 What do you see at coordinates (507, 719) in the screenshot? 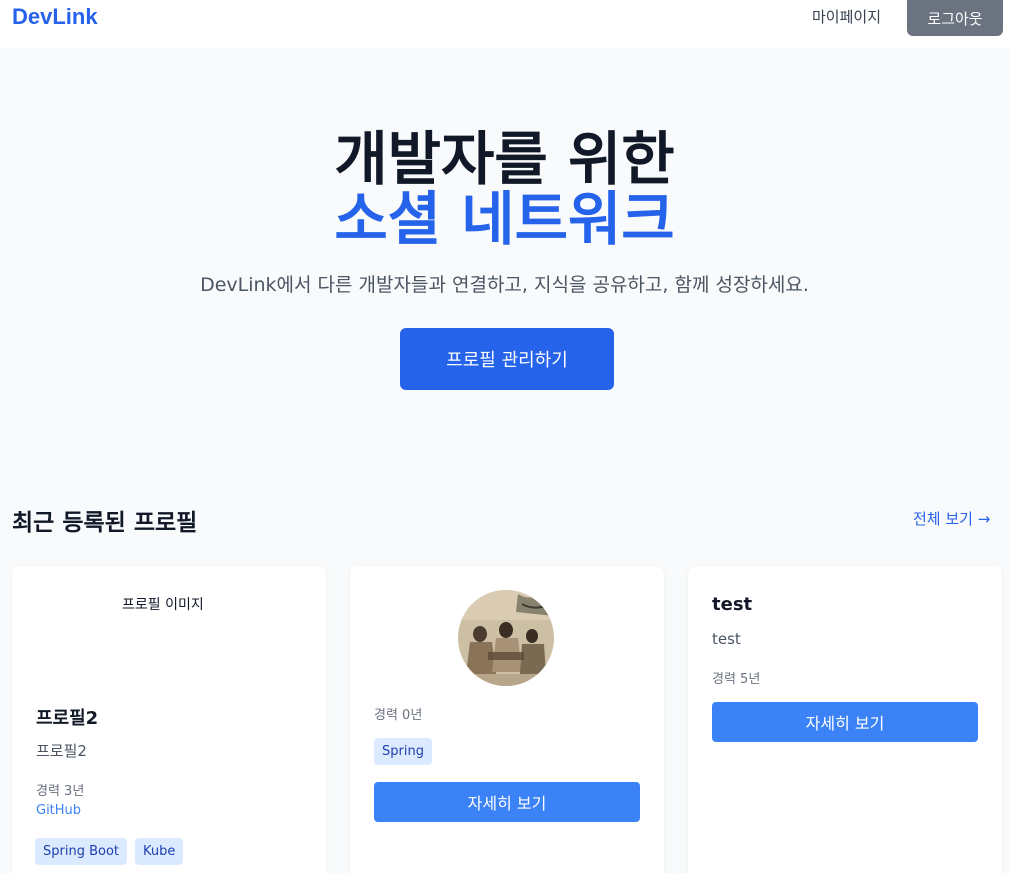
I see `profile-card: 경력 0년 Spring 자세히 보기` at bounding box center [507, 719].